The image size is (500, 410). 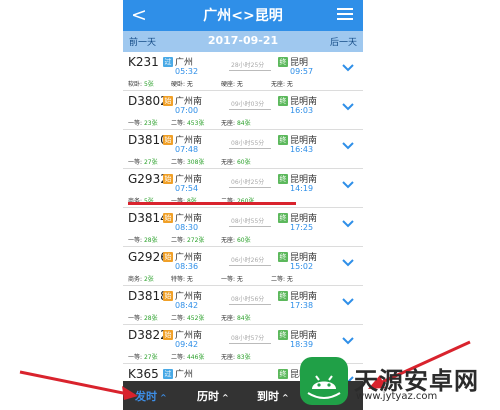 What do you see at coordinates (188, 162) in the screenshot?
I see `seat-availability: 二等: 308张` at bounding box center [188, 162].